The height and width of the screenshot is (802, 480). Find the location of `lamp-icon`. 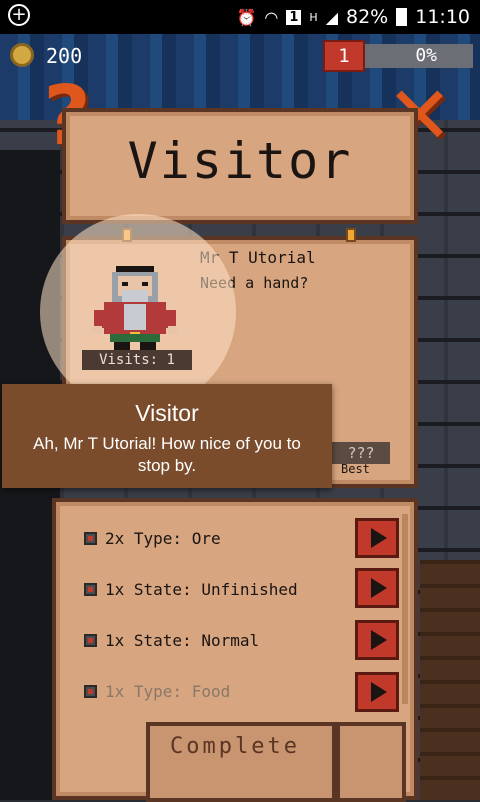

lamp-icon is located at coordinates (351, 235).